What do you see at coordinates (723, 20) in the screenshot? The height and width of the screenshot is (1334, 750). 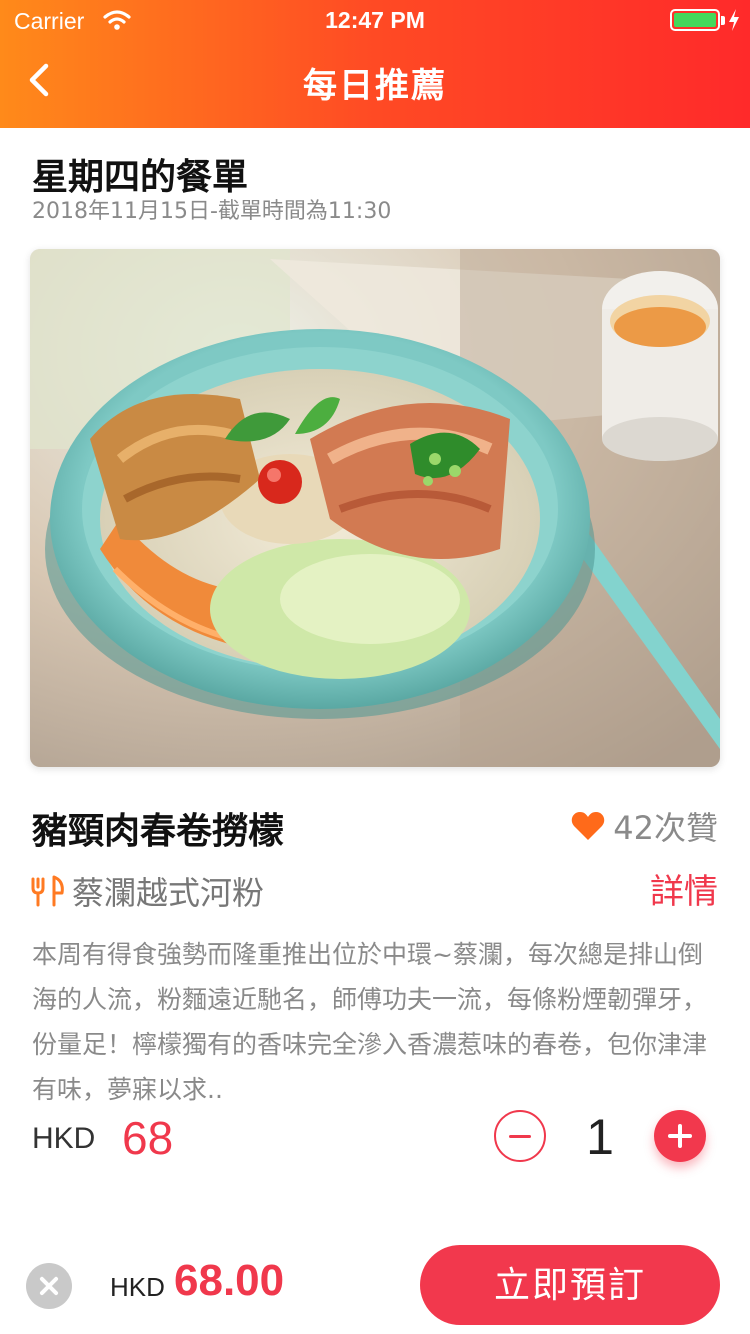 I see `battery-cap` at bounding box center [723, 20].